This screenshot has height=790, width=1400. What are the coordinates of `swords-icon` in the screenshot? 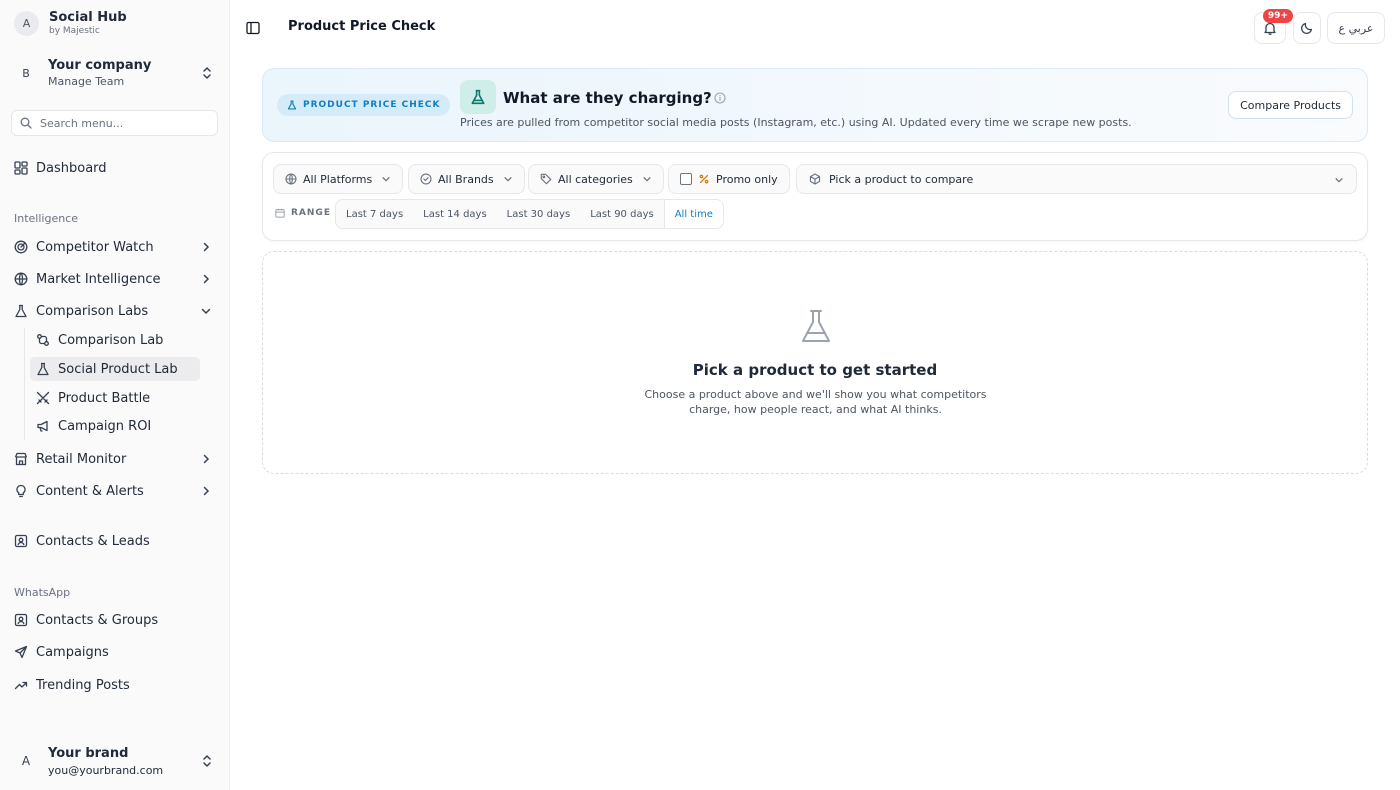 It's located at (43, 398).